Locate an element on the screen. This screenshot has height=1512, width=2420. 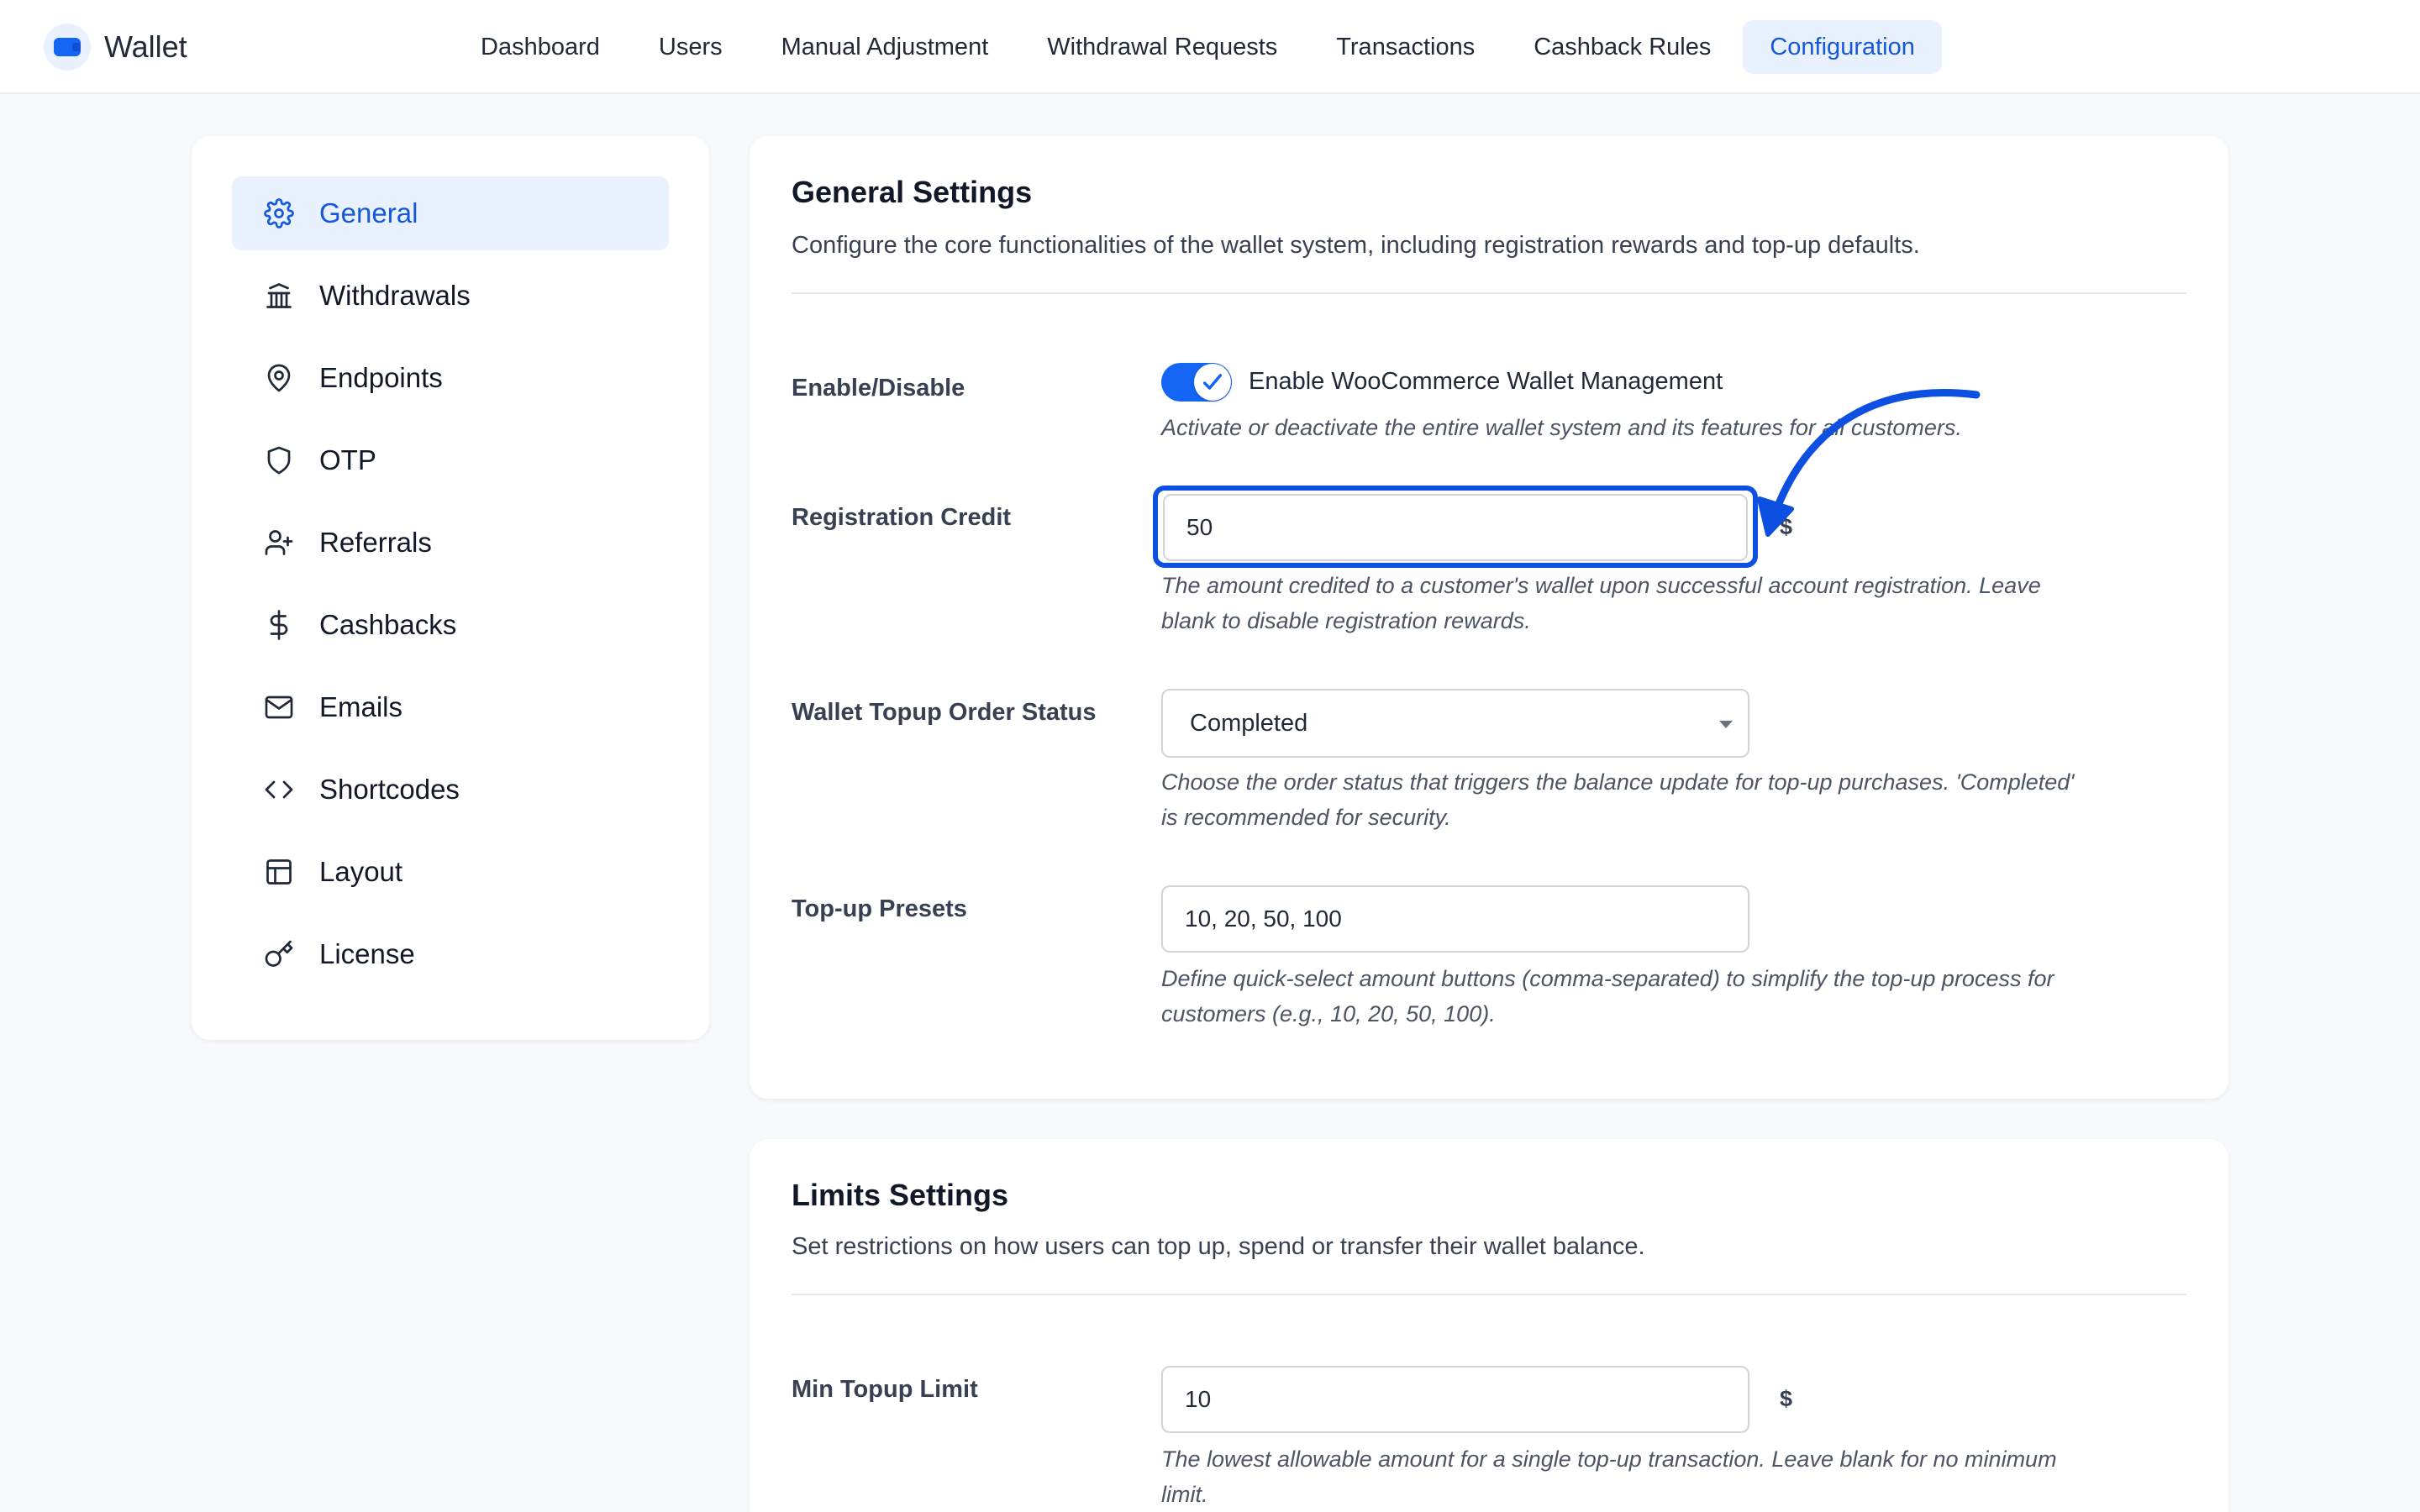
sidebar-item-label: Shortcodes is located at coordinates (390, 789).